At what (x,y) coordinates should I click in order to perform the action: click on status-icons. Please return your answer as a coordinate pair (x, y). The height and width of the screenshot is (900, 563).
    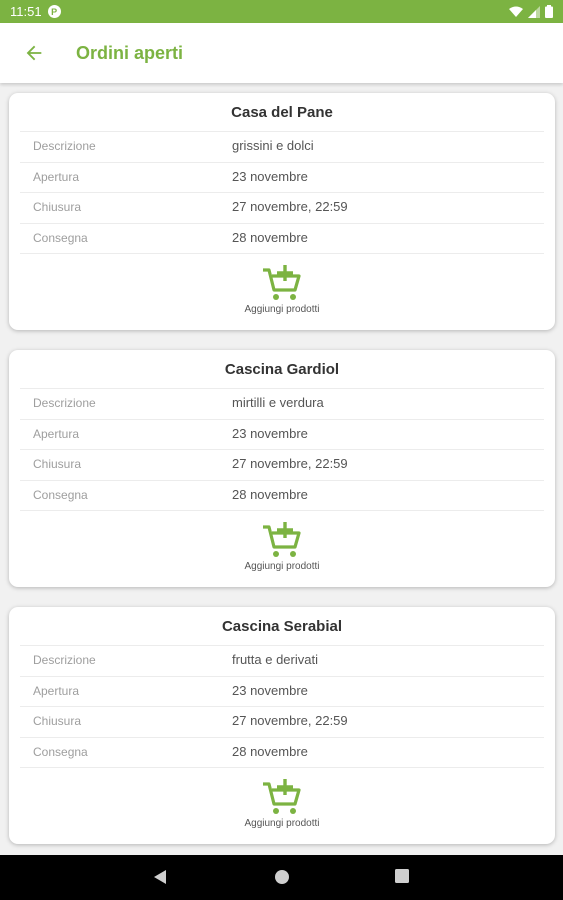
    Looking at the image, I should click on (531, 11).